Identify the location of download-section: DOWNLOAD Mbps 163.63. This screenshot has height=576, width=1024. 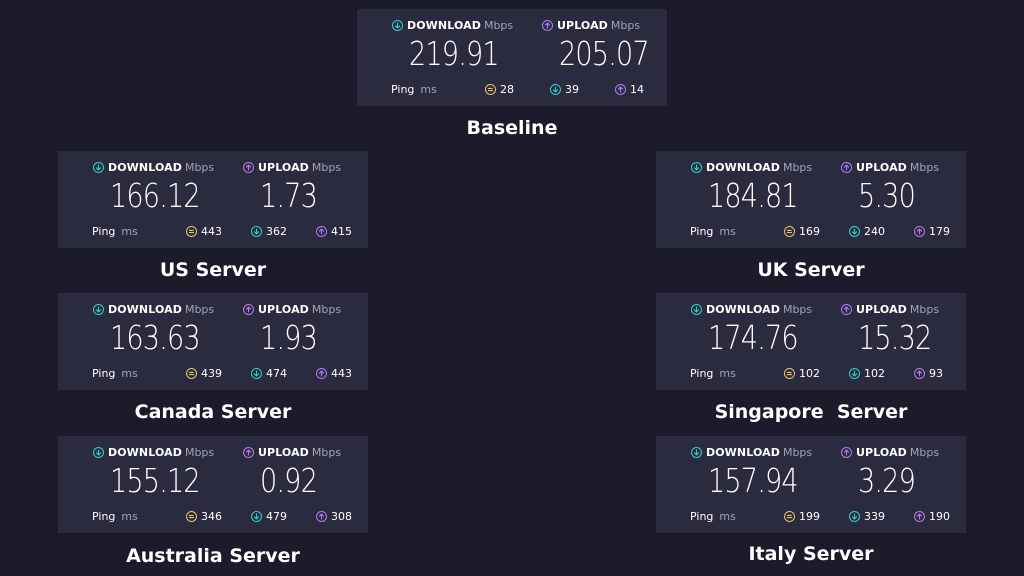
(168, 329).